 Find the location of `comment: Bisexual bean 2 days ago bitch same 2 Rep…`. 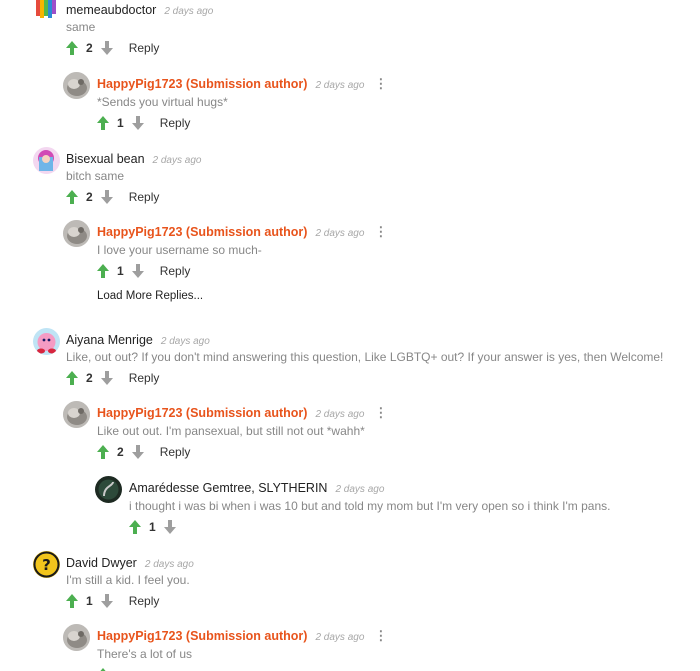

comment: Bisexual bean 2 days ago bitch same 2 Rep… is located at coordinates (350, 175).